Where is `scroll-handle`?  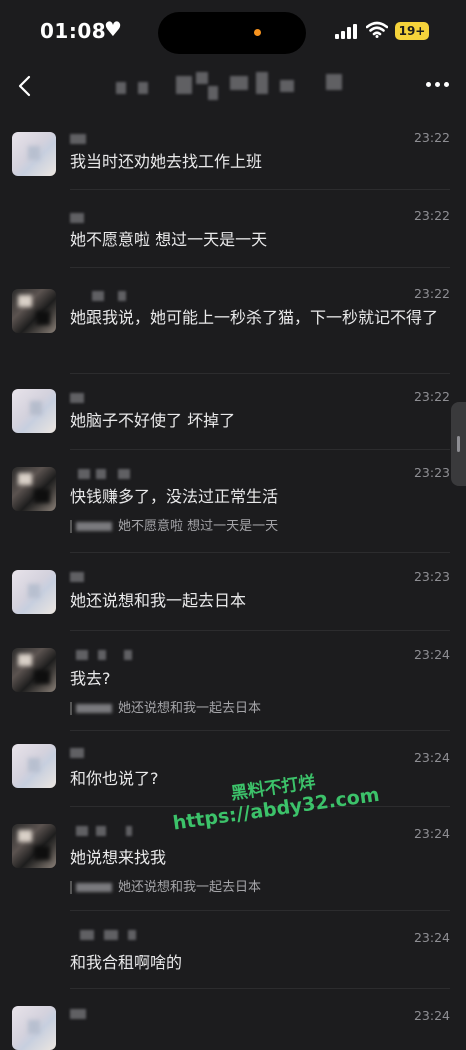 scroll-handle is located at coordinates (458, 444).